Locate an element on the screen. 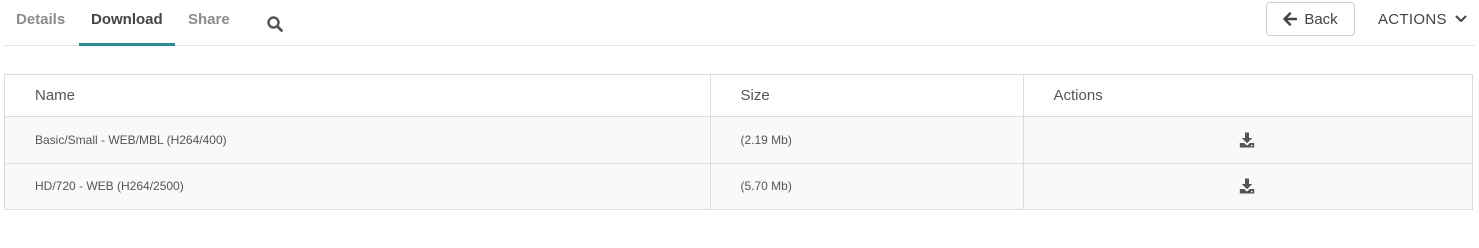  chevron-down-icon is located at coordinates (1461, 19).